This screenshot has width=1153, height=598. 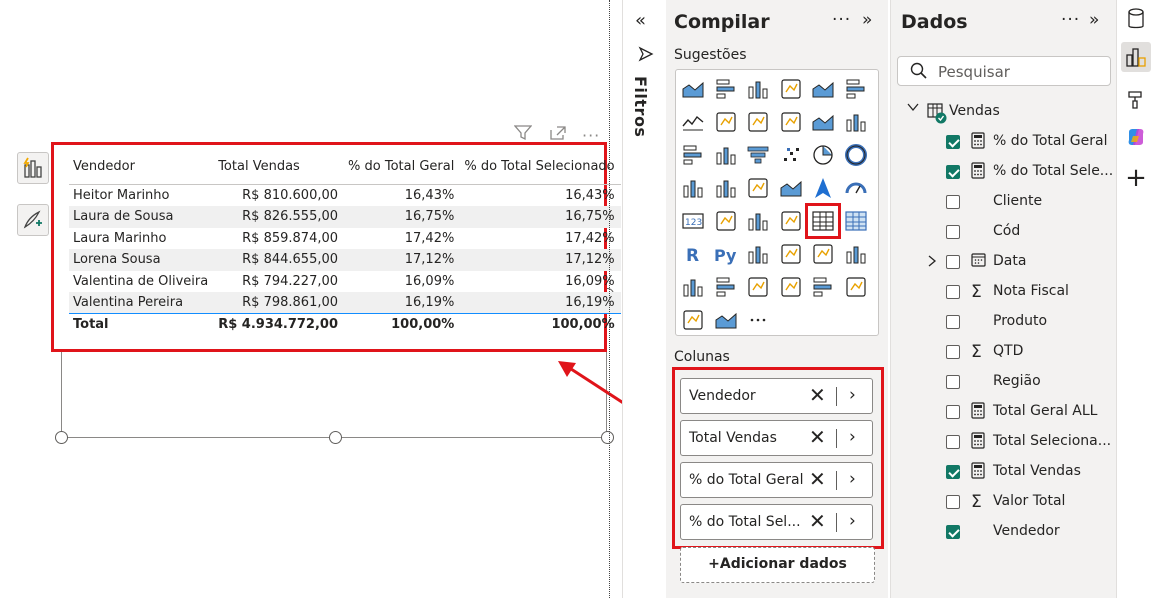 What do you see at coordinates (640, 106) in the screenshot?
I see `filters-label: Filtros` at bounding box center [640, 106].